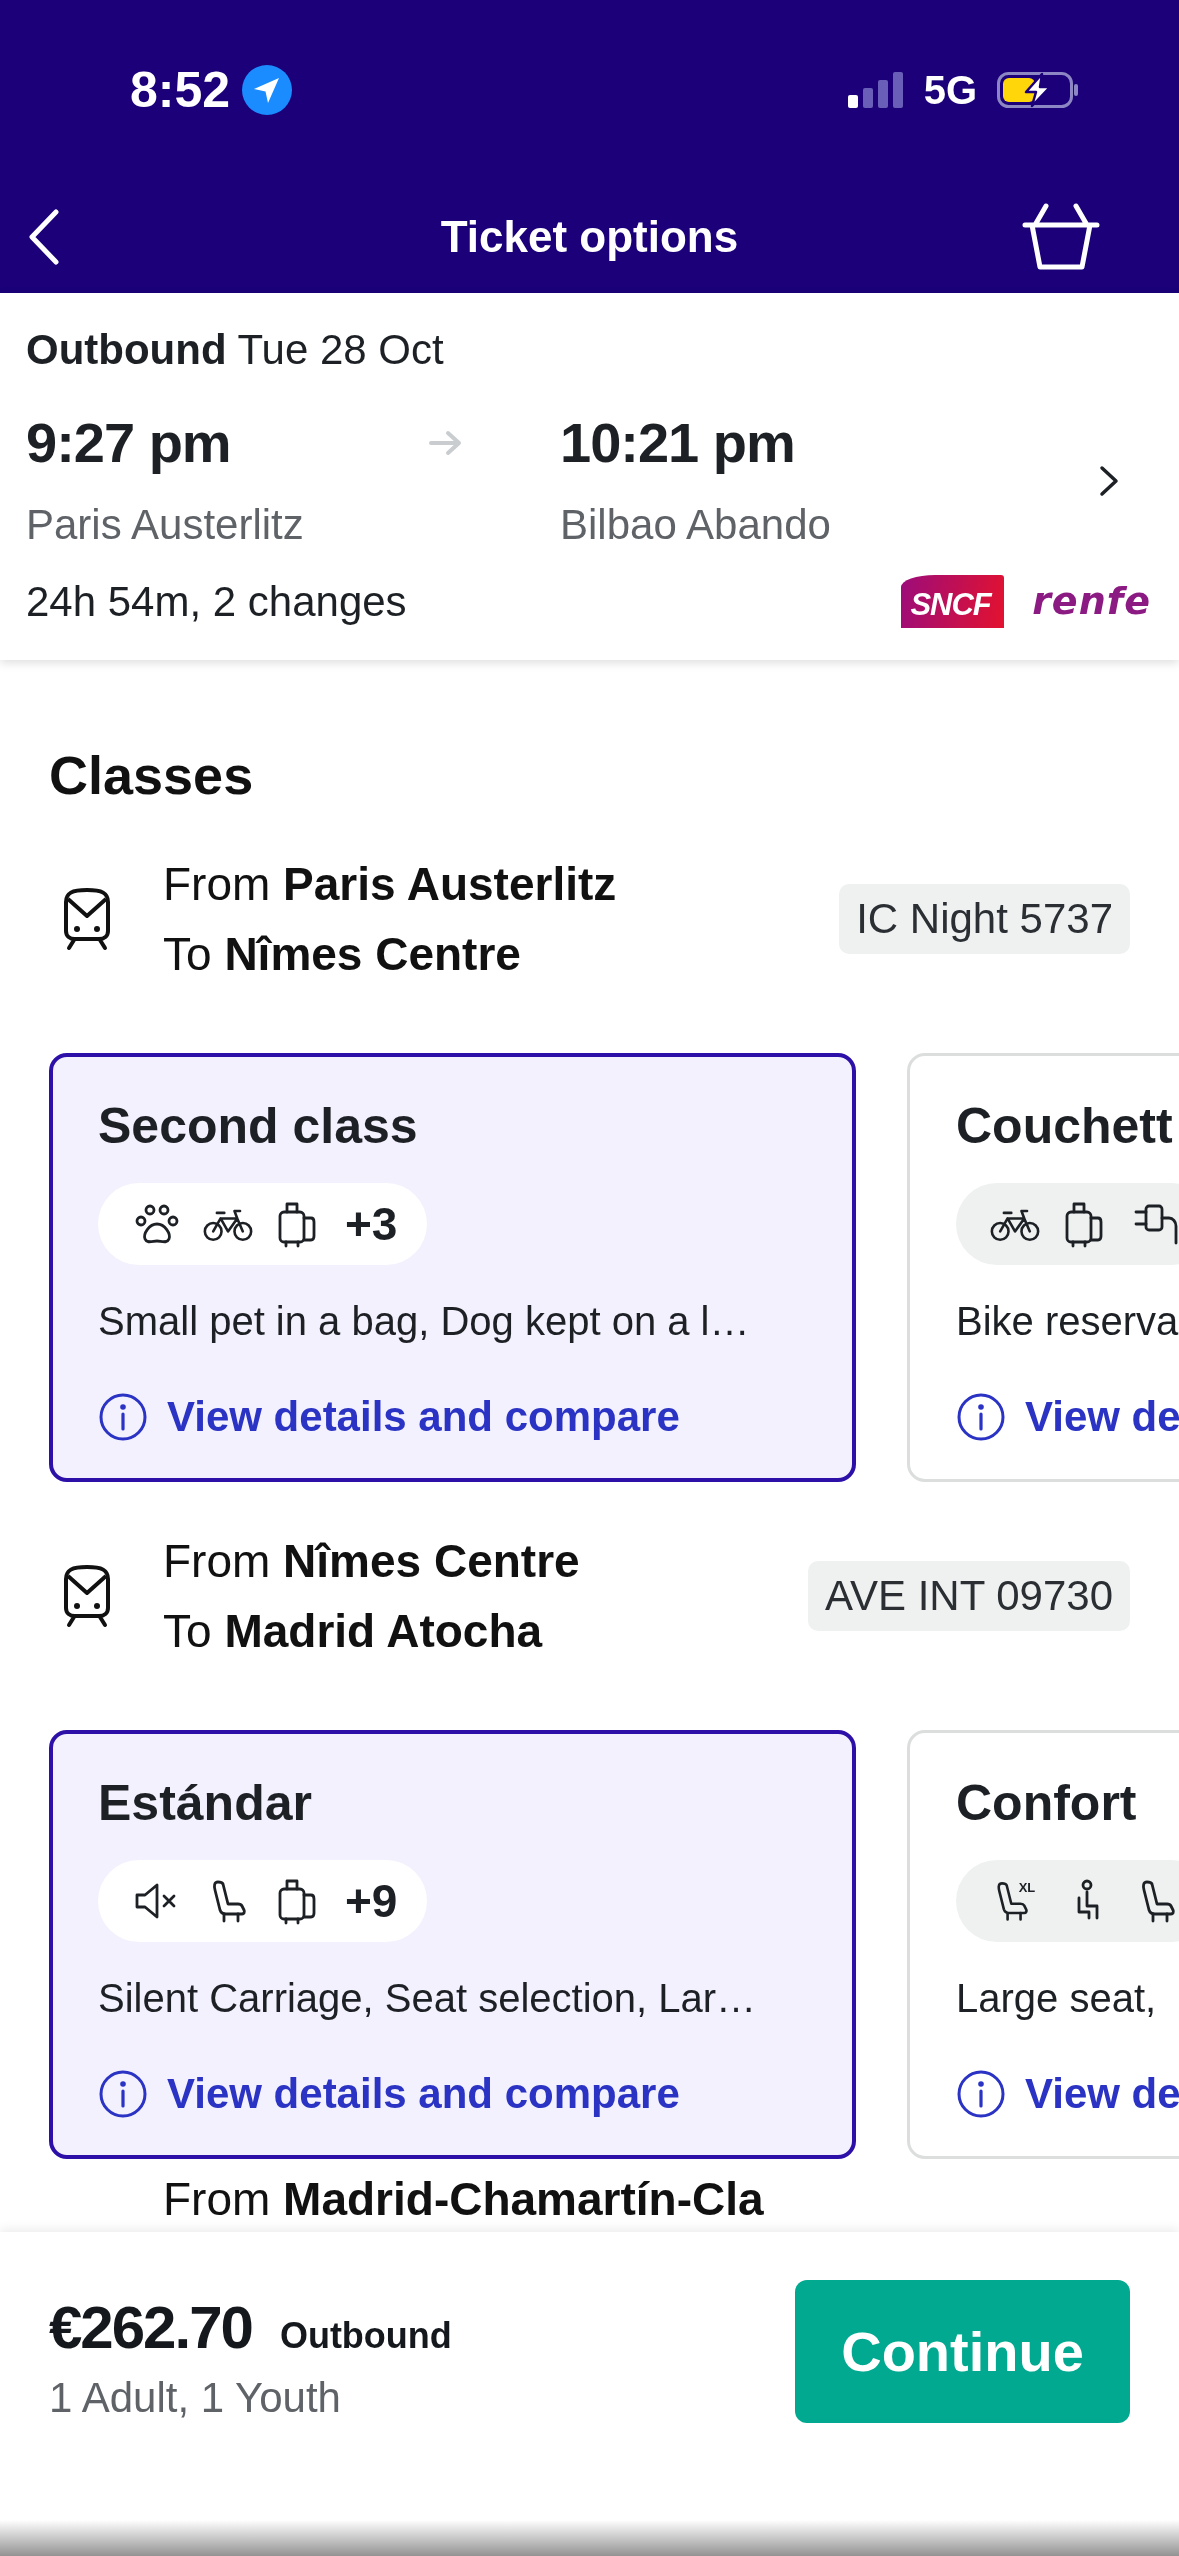 This screenshot has height=2556, width=1179. I want to click on operator-logo: SNCF, so click(953, 601).